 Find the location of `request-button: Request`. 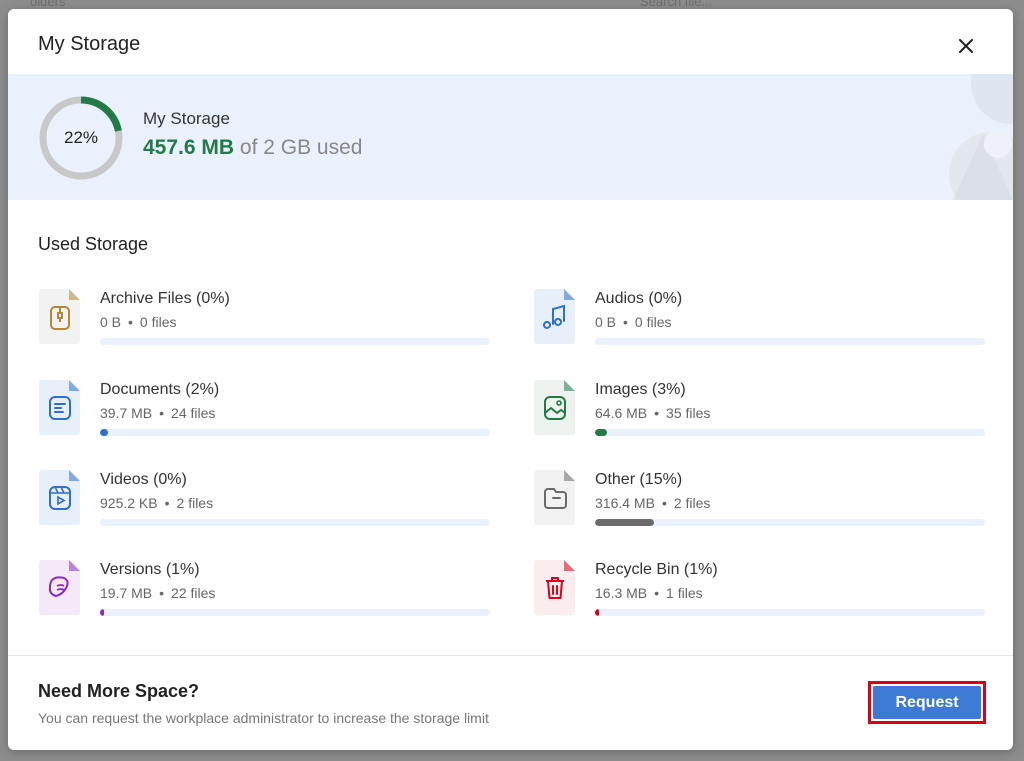

request-button: Request is located at coordinates (927, 702).